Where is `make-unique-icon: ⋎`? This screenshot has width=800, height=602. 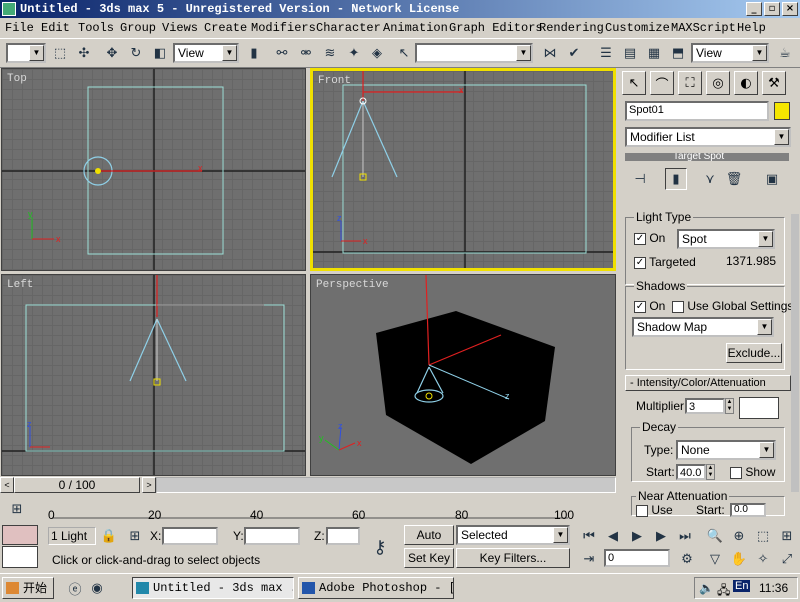
make-unique-icon: ⋎ is located at coordinates (710, 179).